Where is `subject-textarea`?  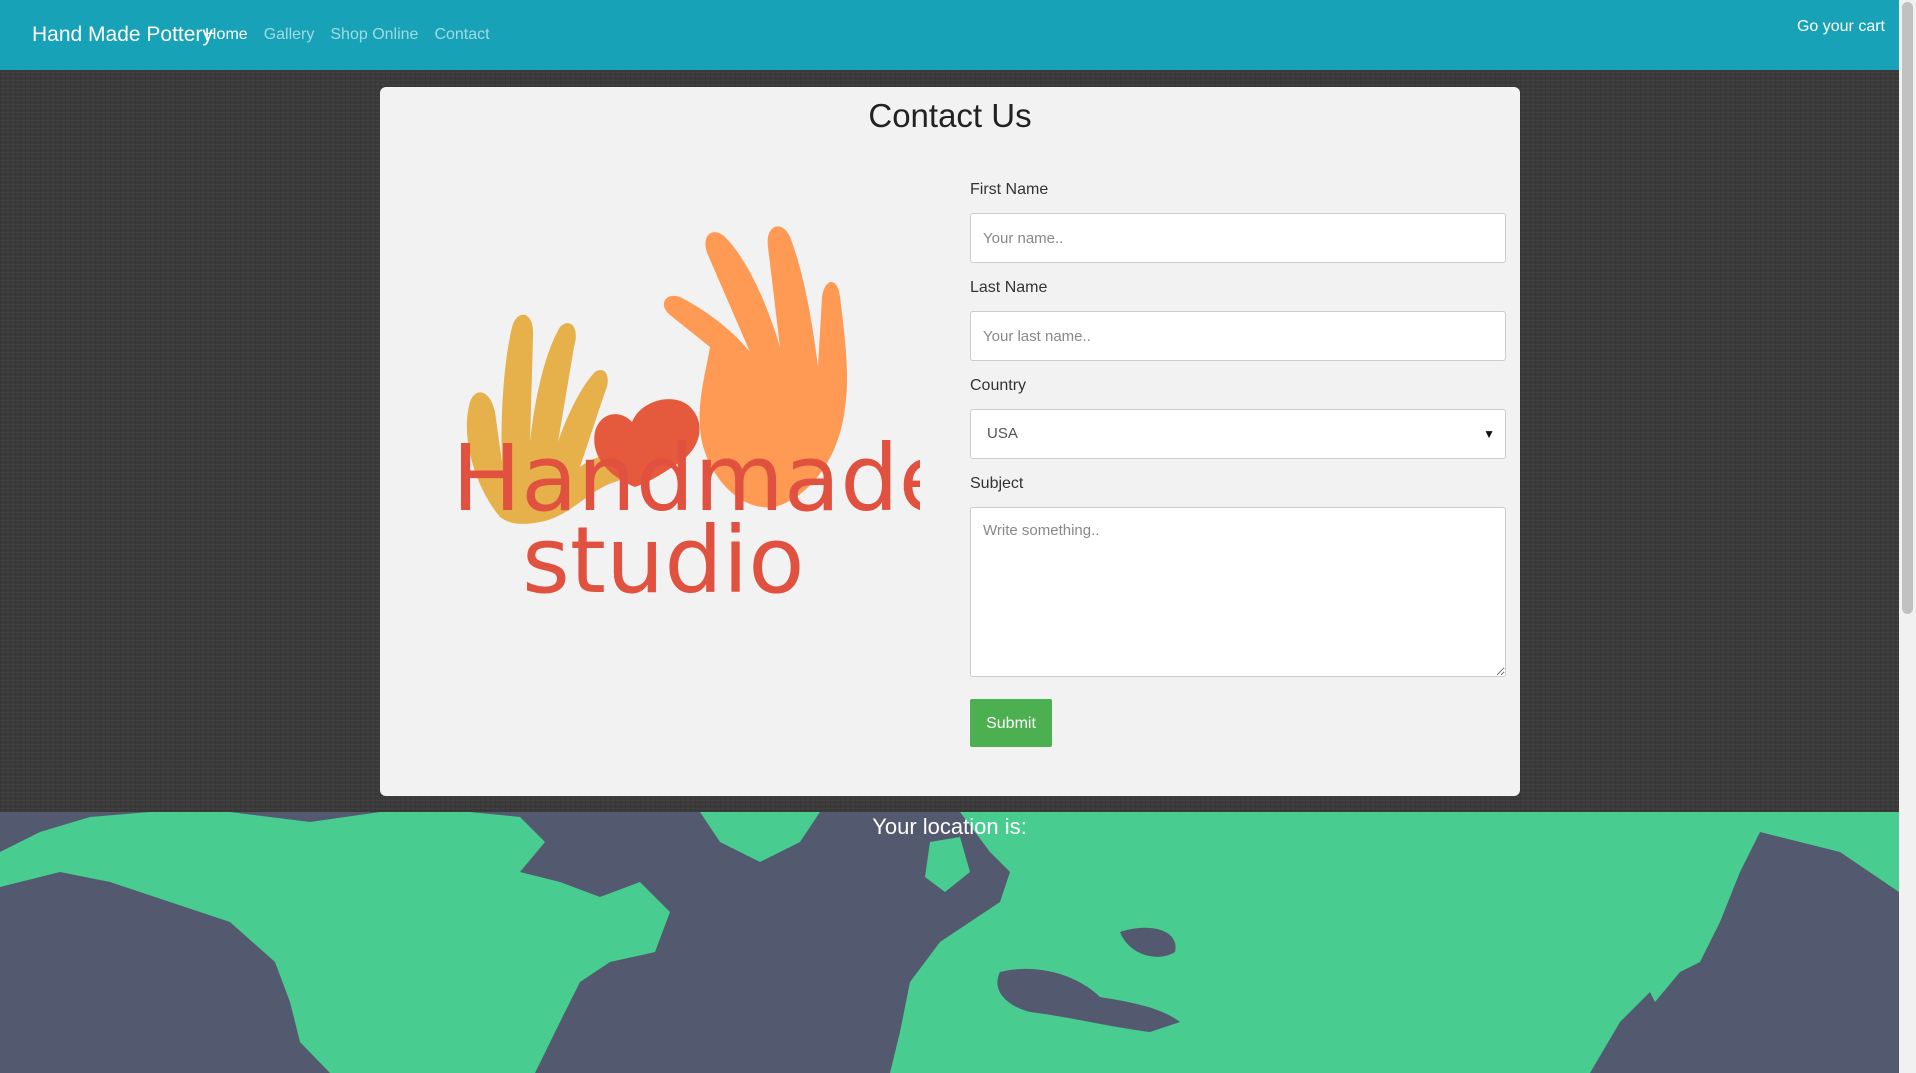
subject-textarea is located at coordinates (1238, 592).